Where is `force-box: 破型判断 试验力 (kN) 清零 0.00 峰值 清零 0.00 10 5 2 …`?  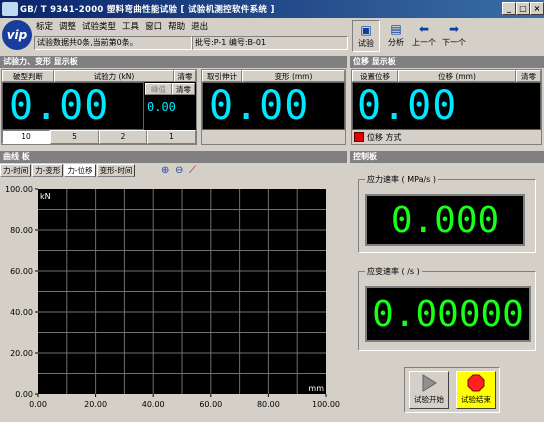 force-box: 破型判断 试验力 (kN) 清零 0.00 峰值 清零 0.00 10 5 2 … is located at coordinates (99, 107).